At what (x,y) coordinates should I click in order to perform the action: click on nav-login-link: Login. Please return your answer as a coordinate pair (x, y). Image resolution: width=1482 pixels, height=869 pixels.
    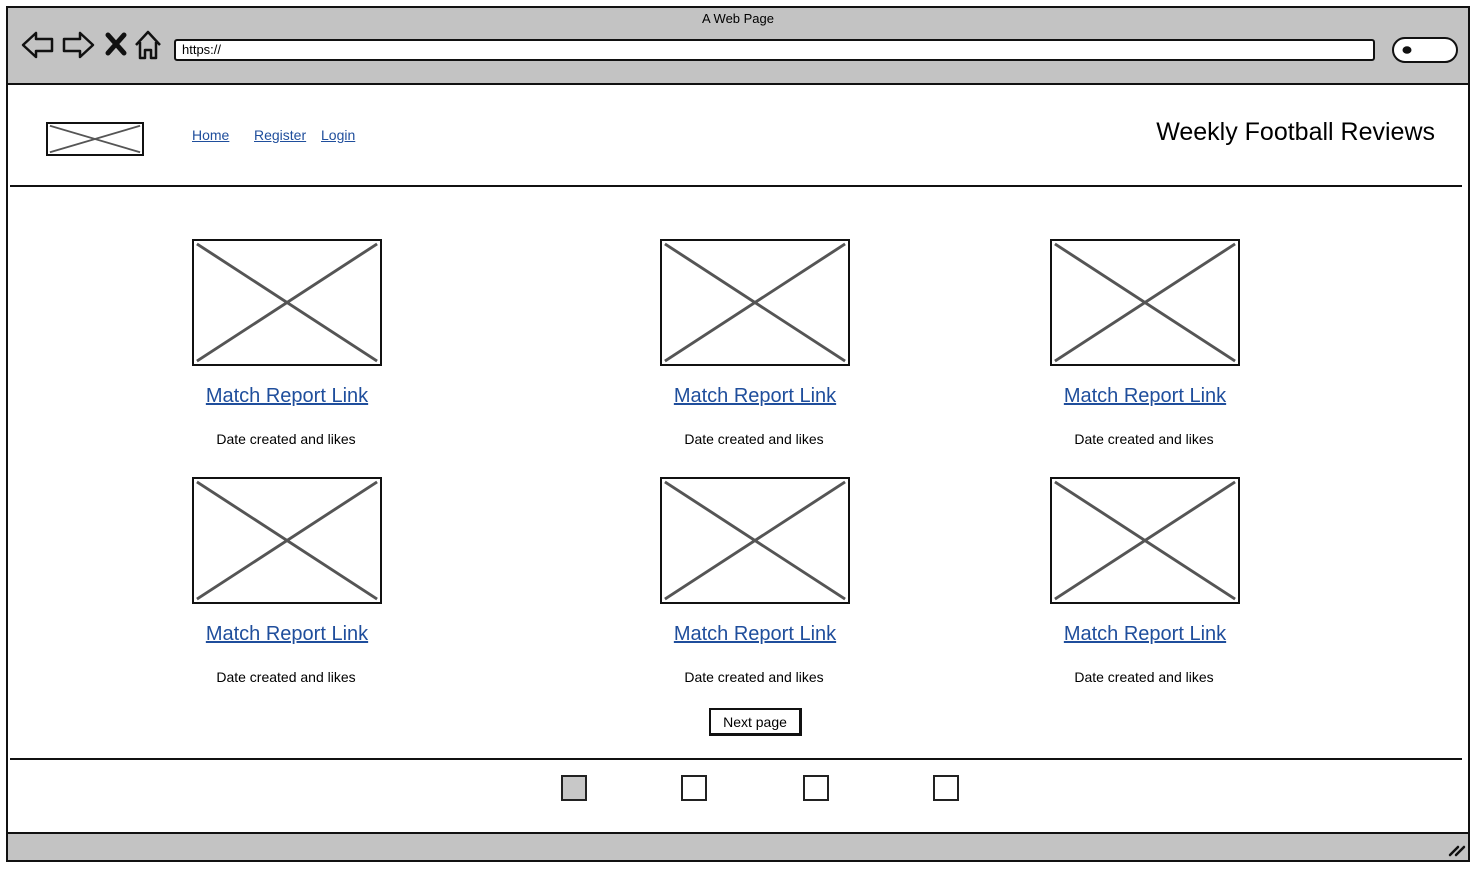
    Looking at the image, I should click on (338, 135).